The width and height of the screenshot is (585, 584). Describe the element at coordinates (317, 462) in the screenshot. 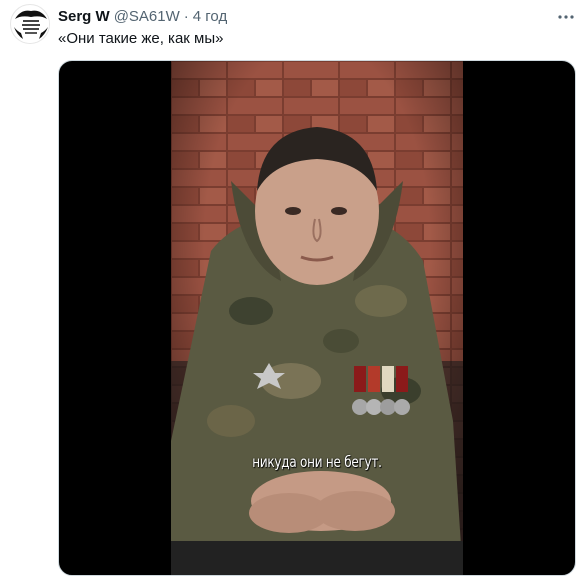

I see `video-subtitle: никуда они не бегут.` at that location.